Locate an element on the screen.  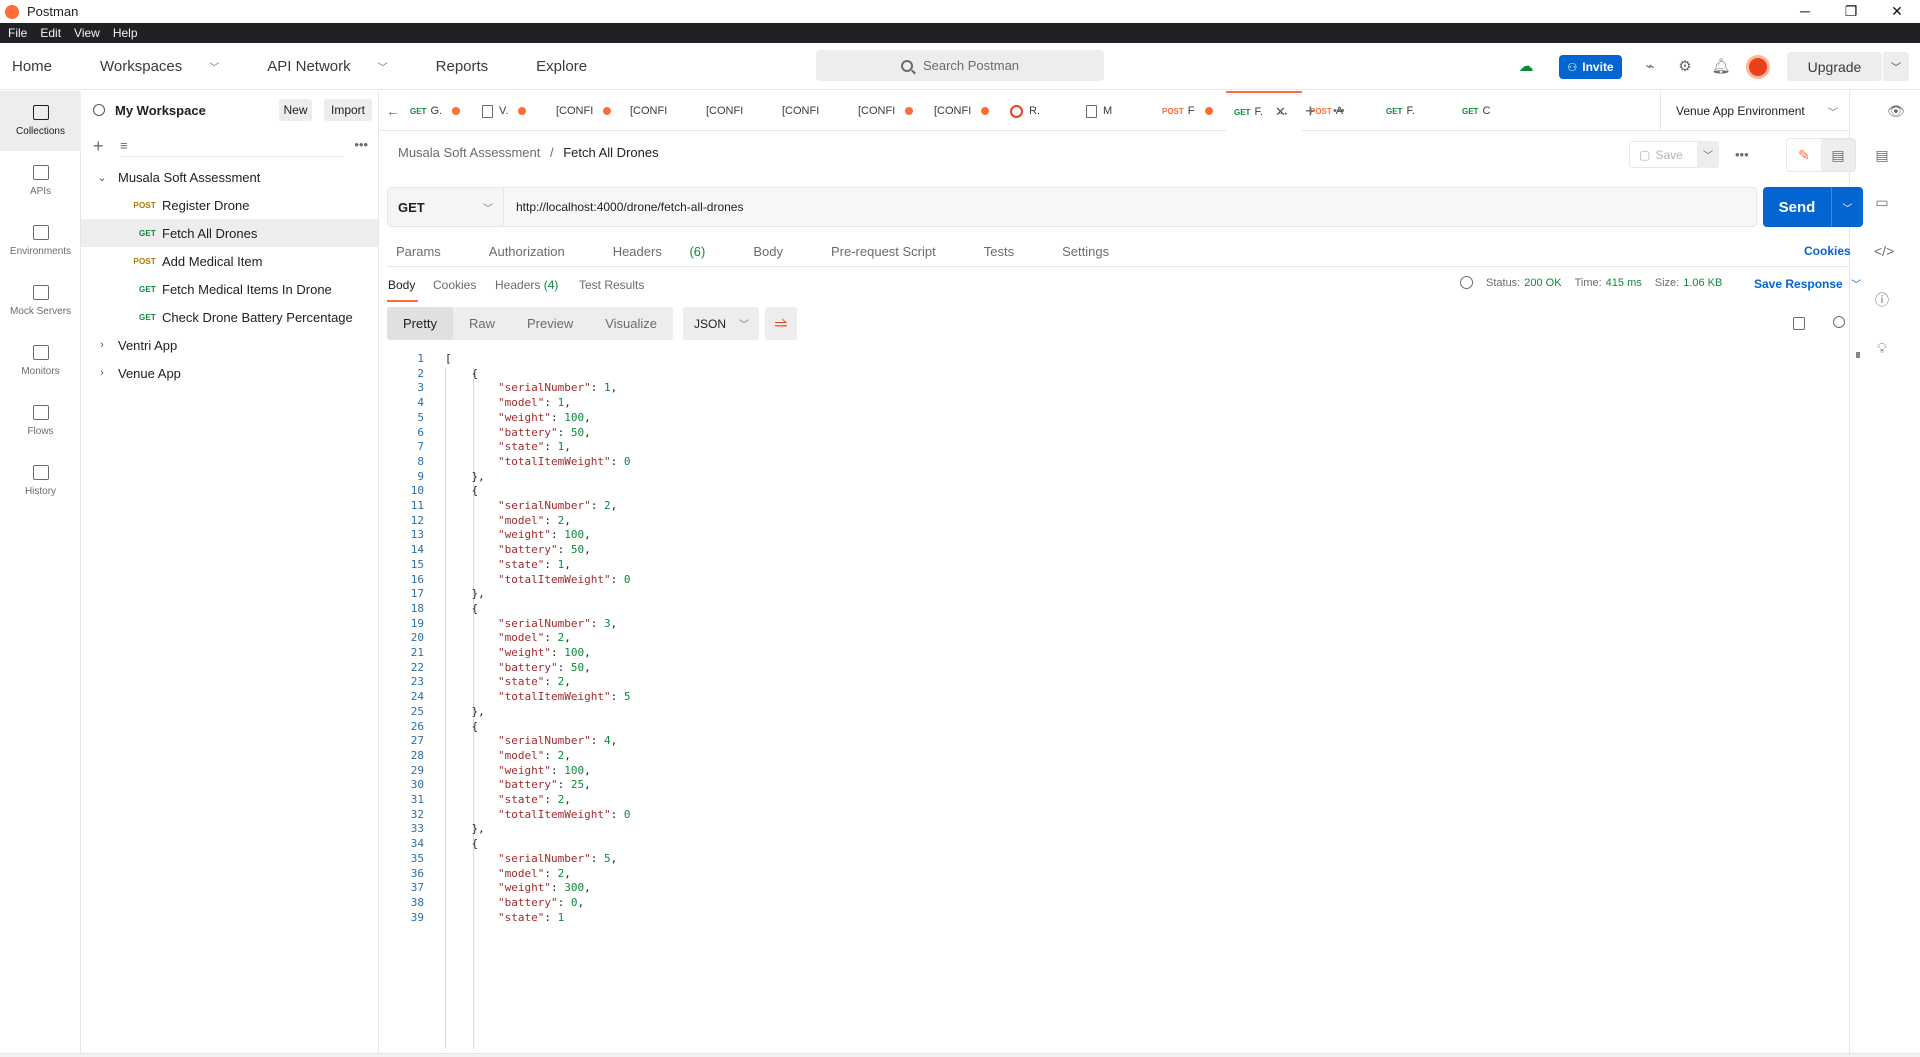
workspace-name: My Workspace is located at coordinates (160, 110).